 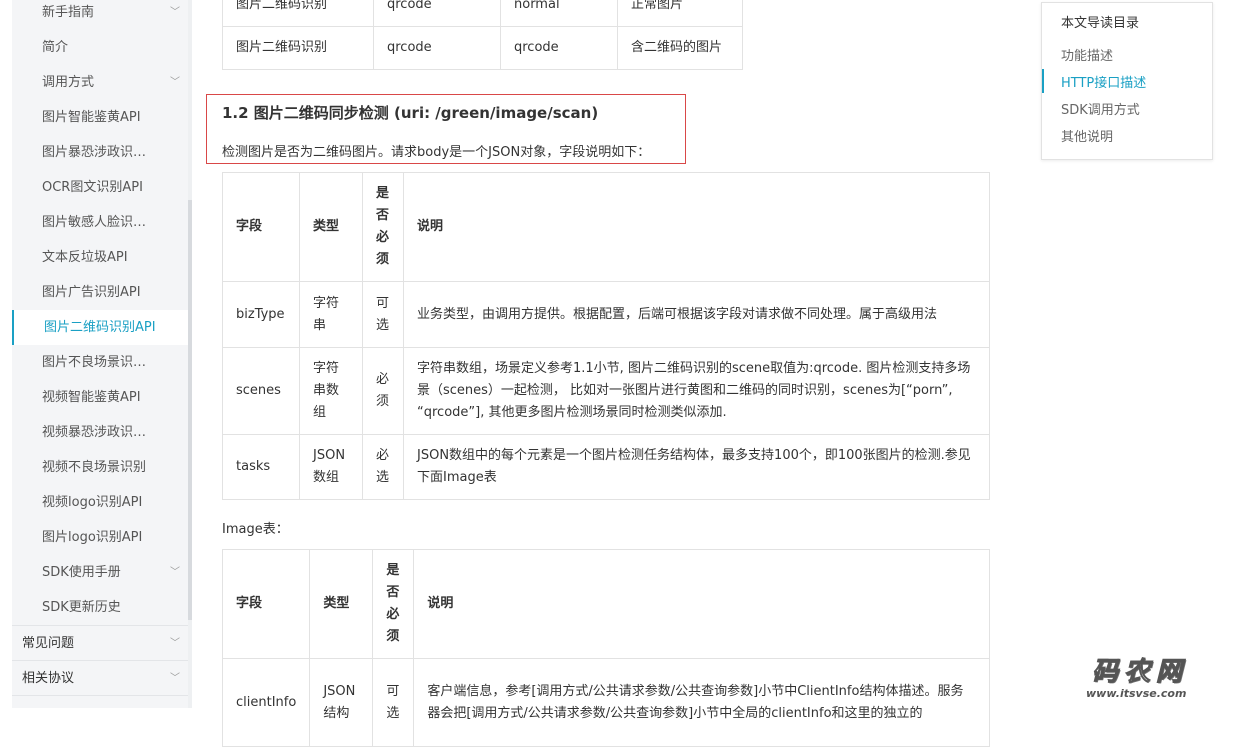 What do you see at coordinates (331, 467) in the screenshot?
I see `cell-type: JSON数组` at bounding box center [331, 467].